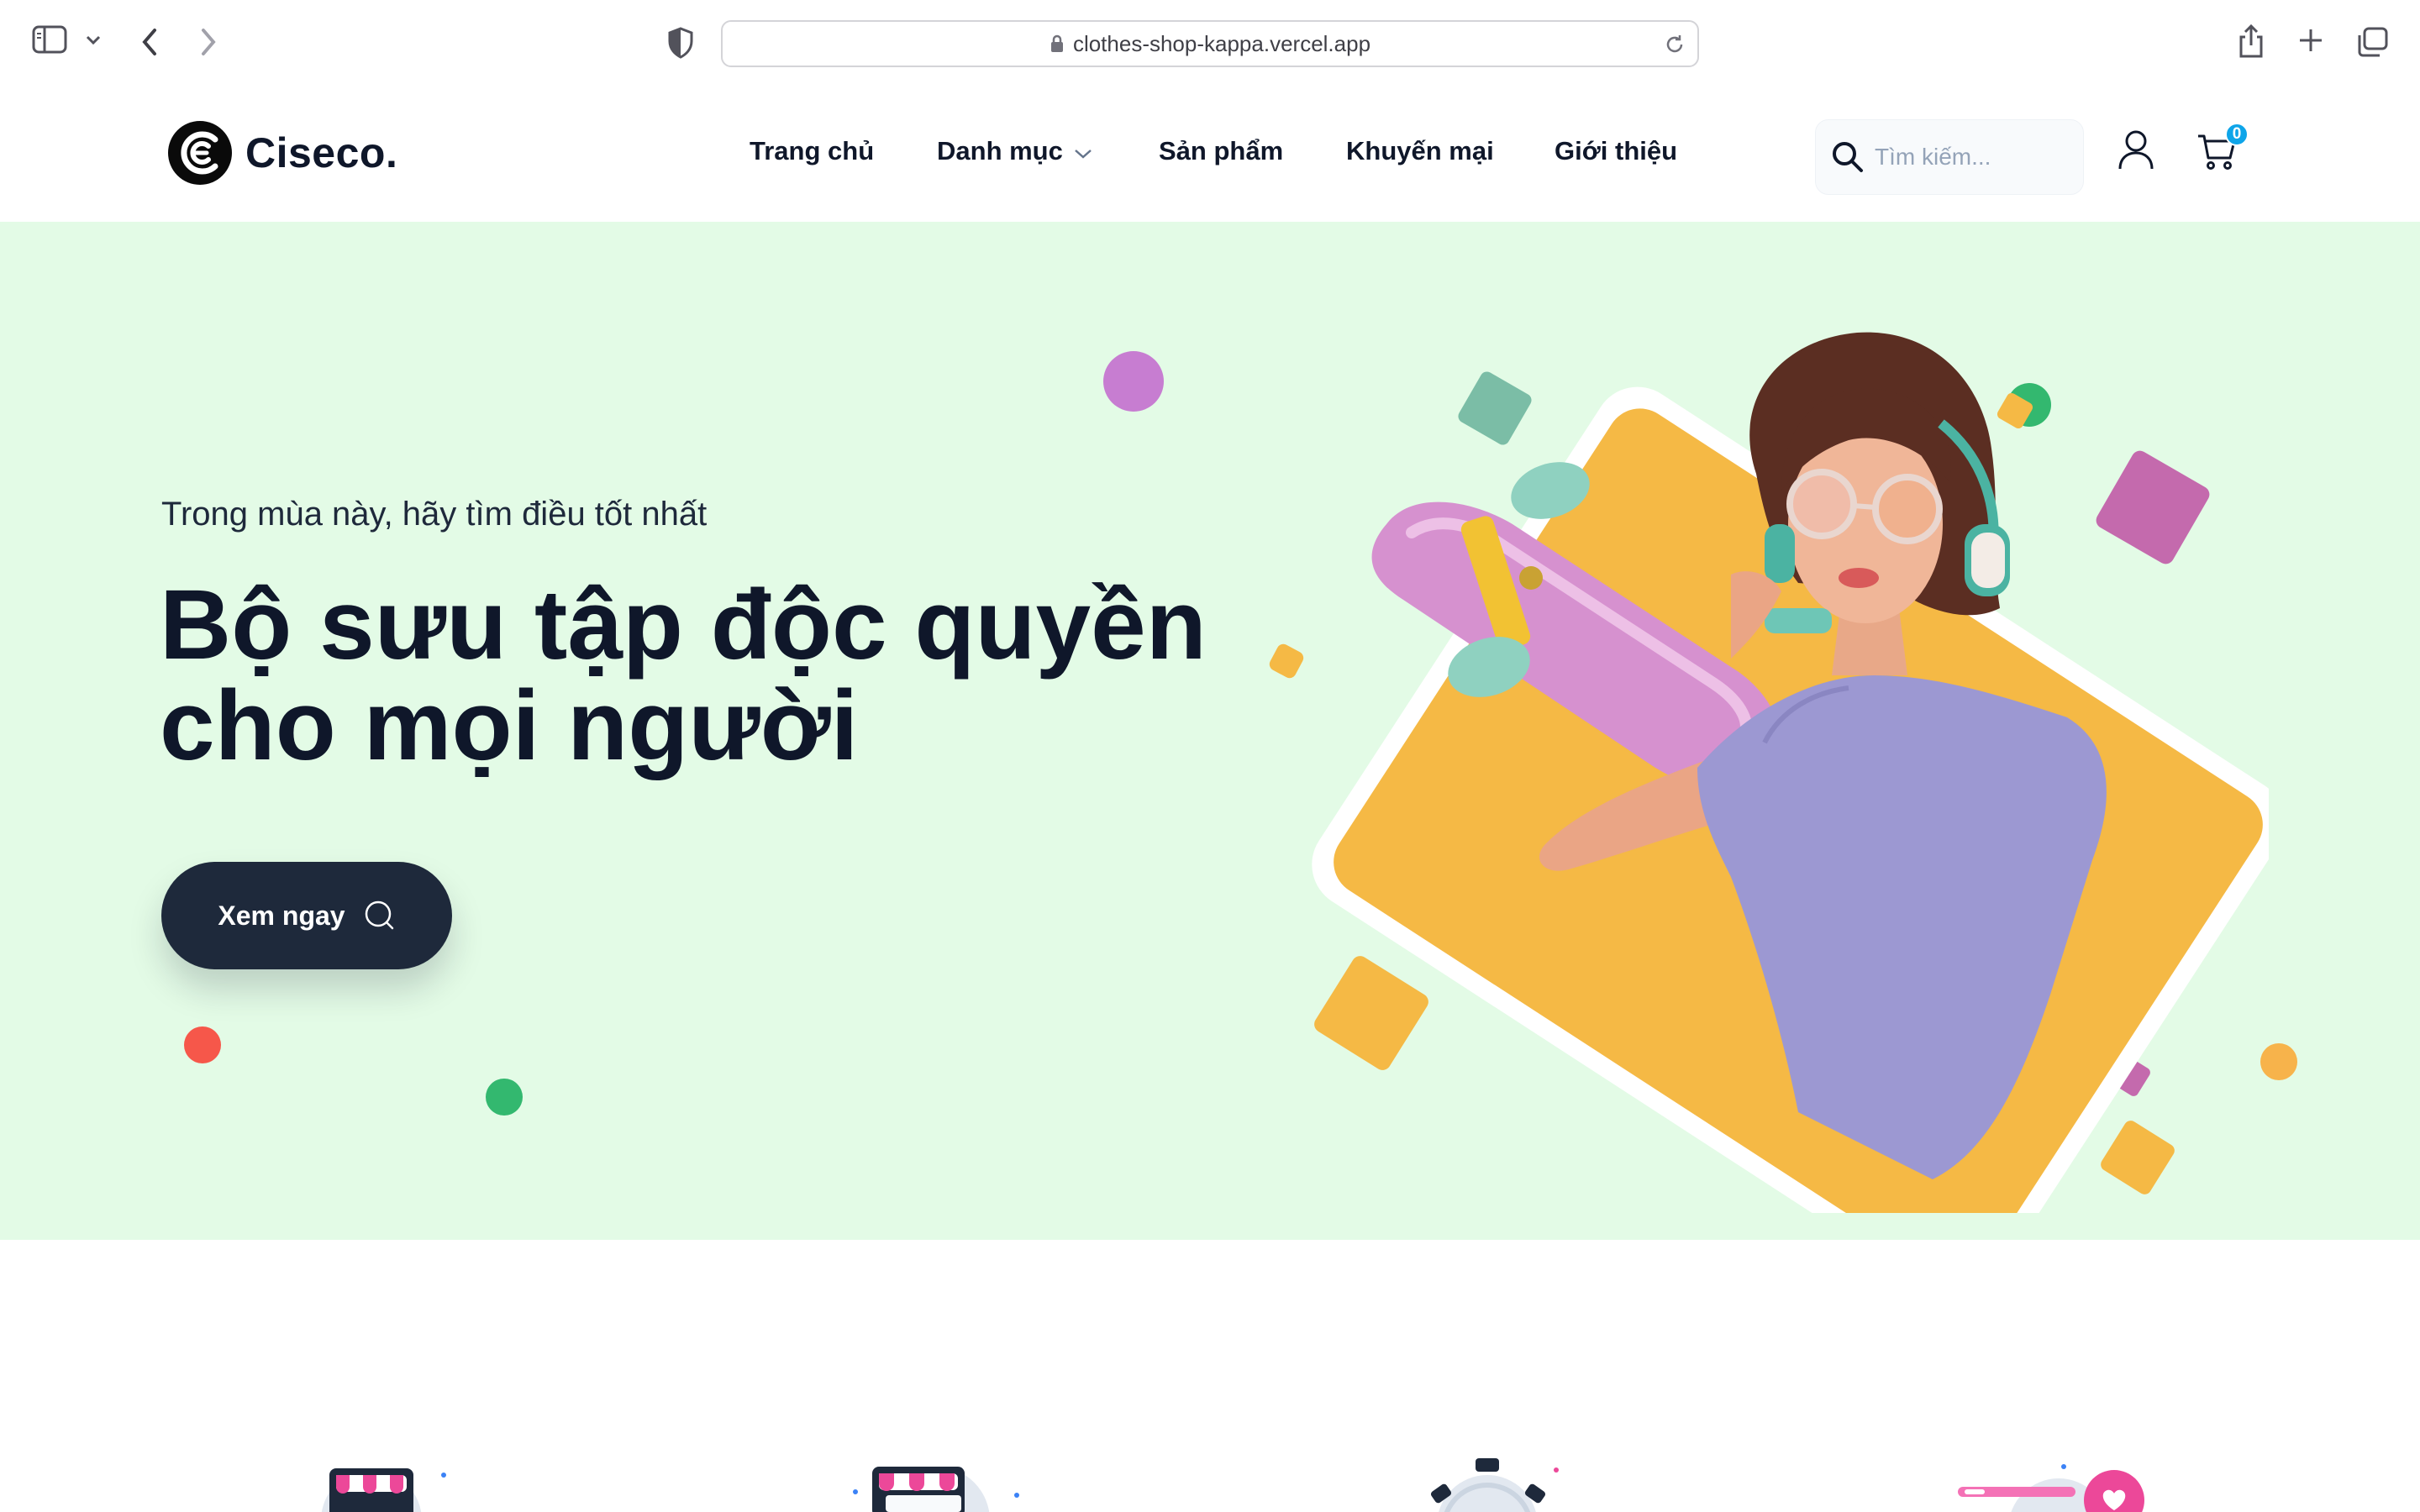 The image size is (2420, 1512). Describe the element at coordinates (683, 625) in the screenshot. I see `hero-title-line-1: Bộ sưu tập độc quyền` at that location.